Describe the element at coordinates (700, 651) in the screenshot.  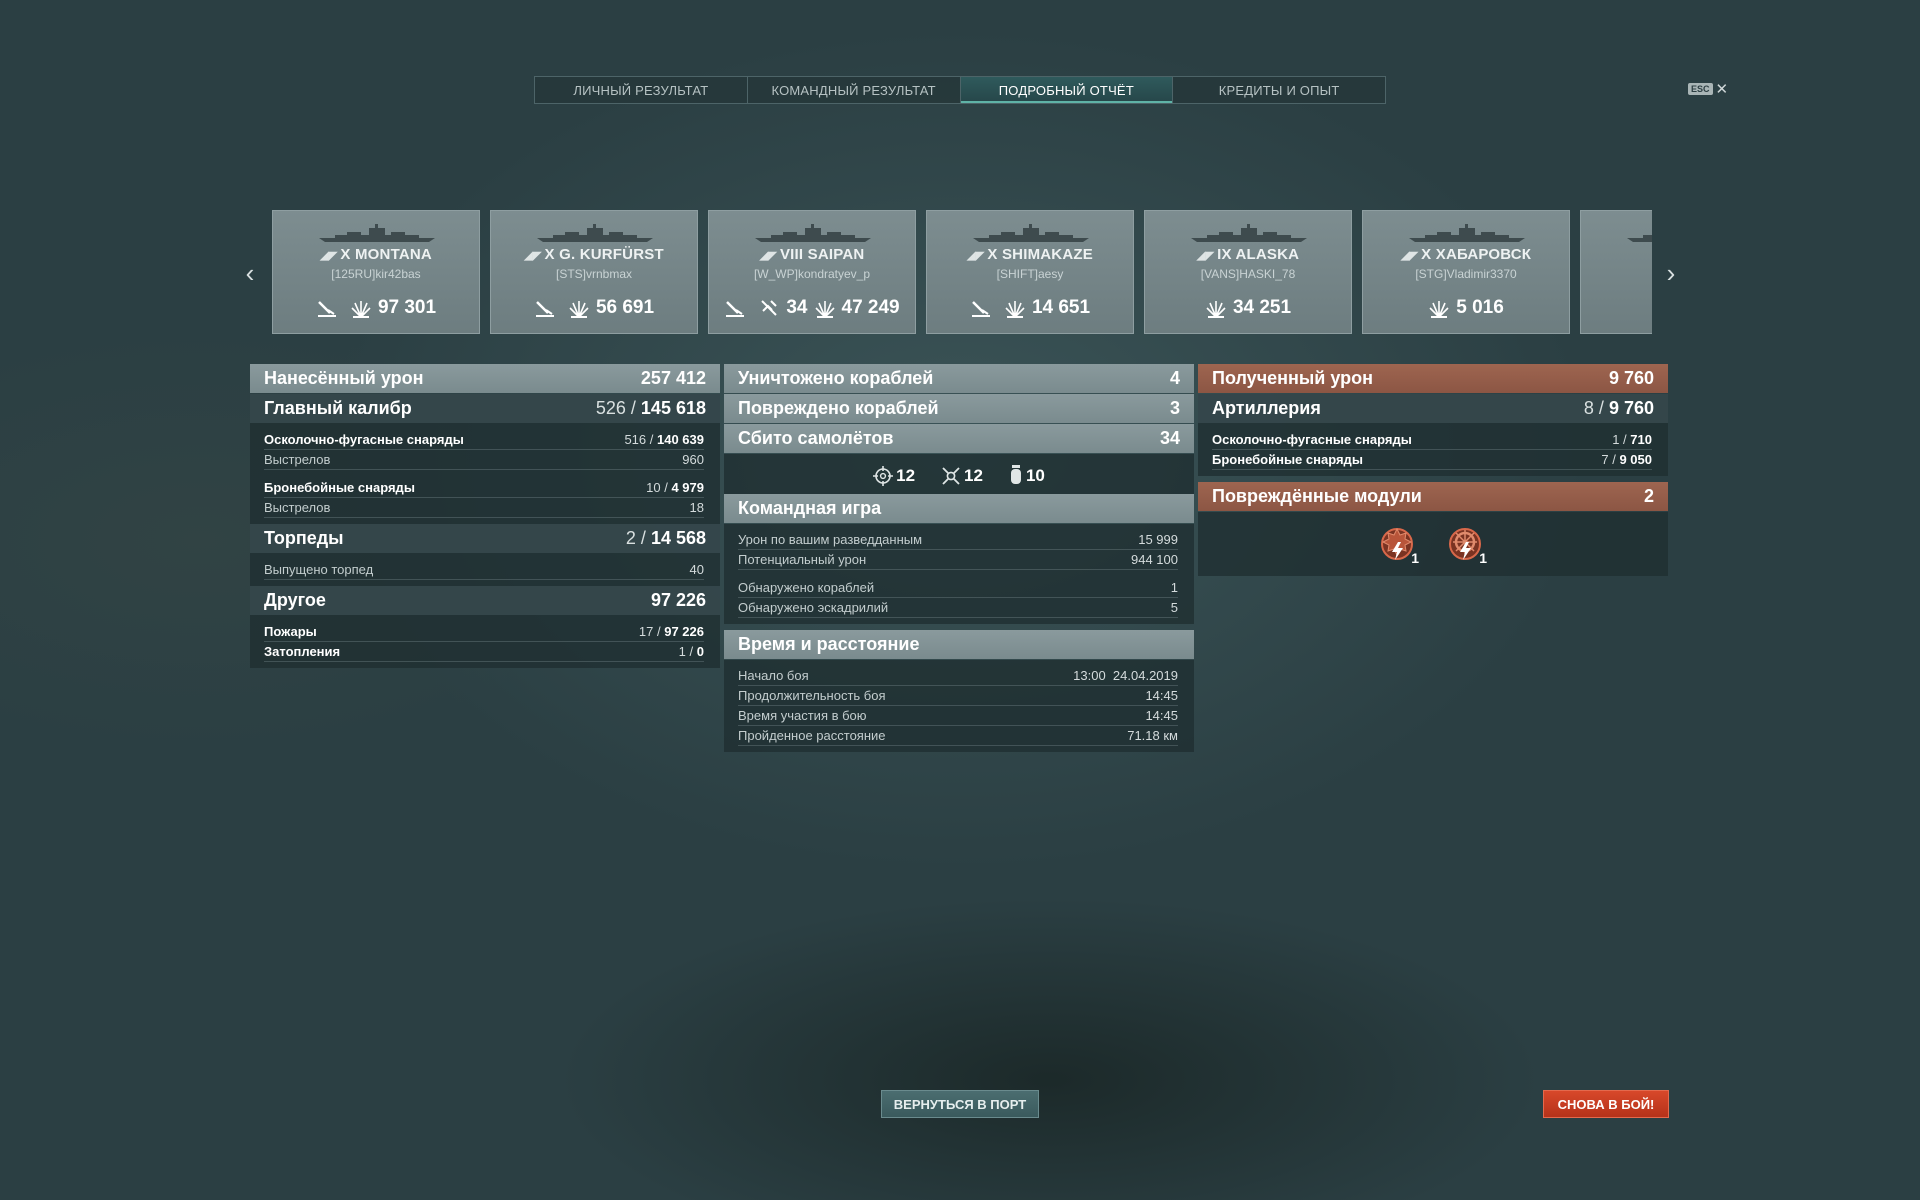
I see `floods-value: 0` at that location.